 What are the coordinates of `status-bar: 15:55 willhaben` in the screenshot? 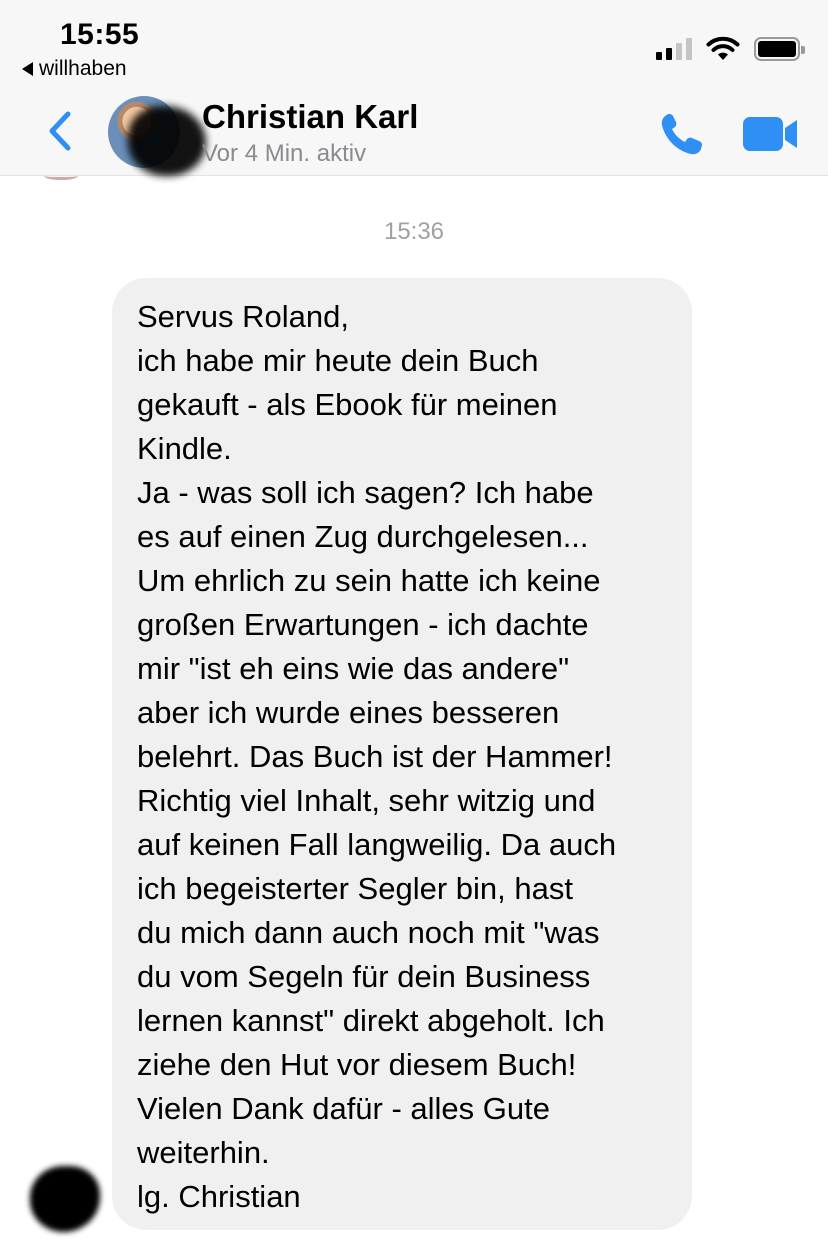 It's located at (414, 45).